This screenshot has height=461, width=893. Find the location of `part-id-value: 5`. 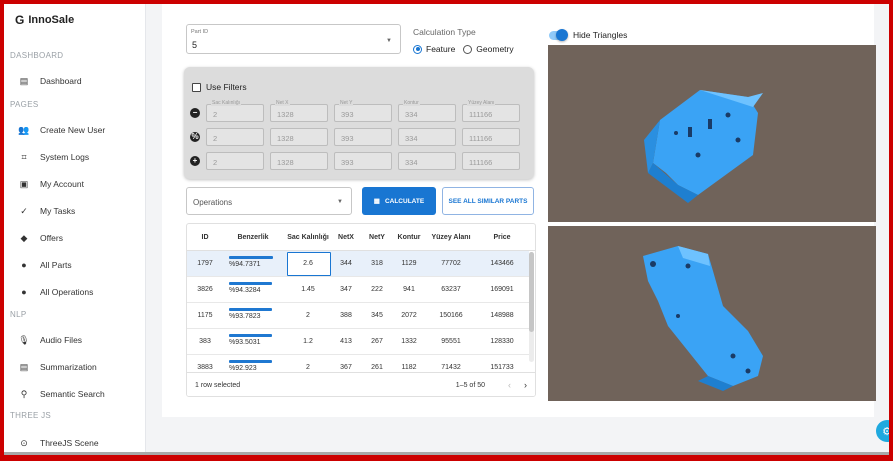

part-id-value: 5 is located at coordinates (195, 45).